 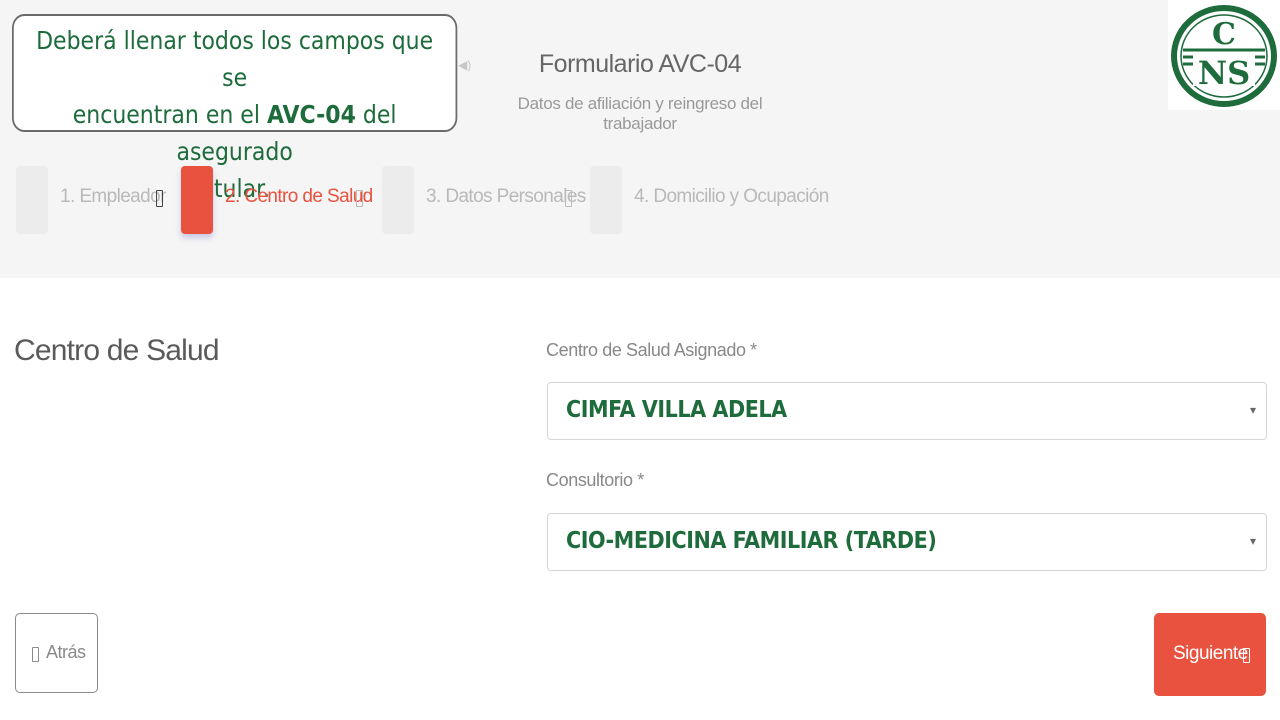 I want to click on arrow-right-icon, so click(x=1246, y=655).